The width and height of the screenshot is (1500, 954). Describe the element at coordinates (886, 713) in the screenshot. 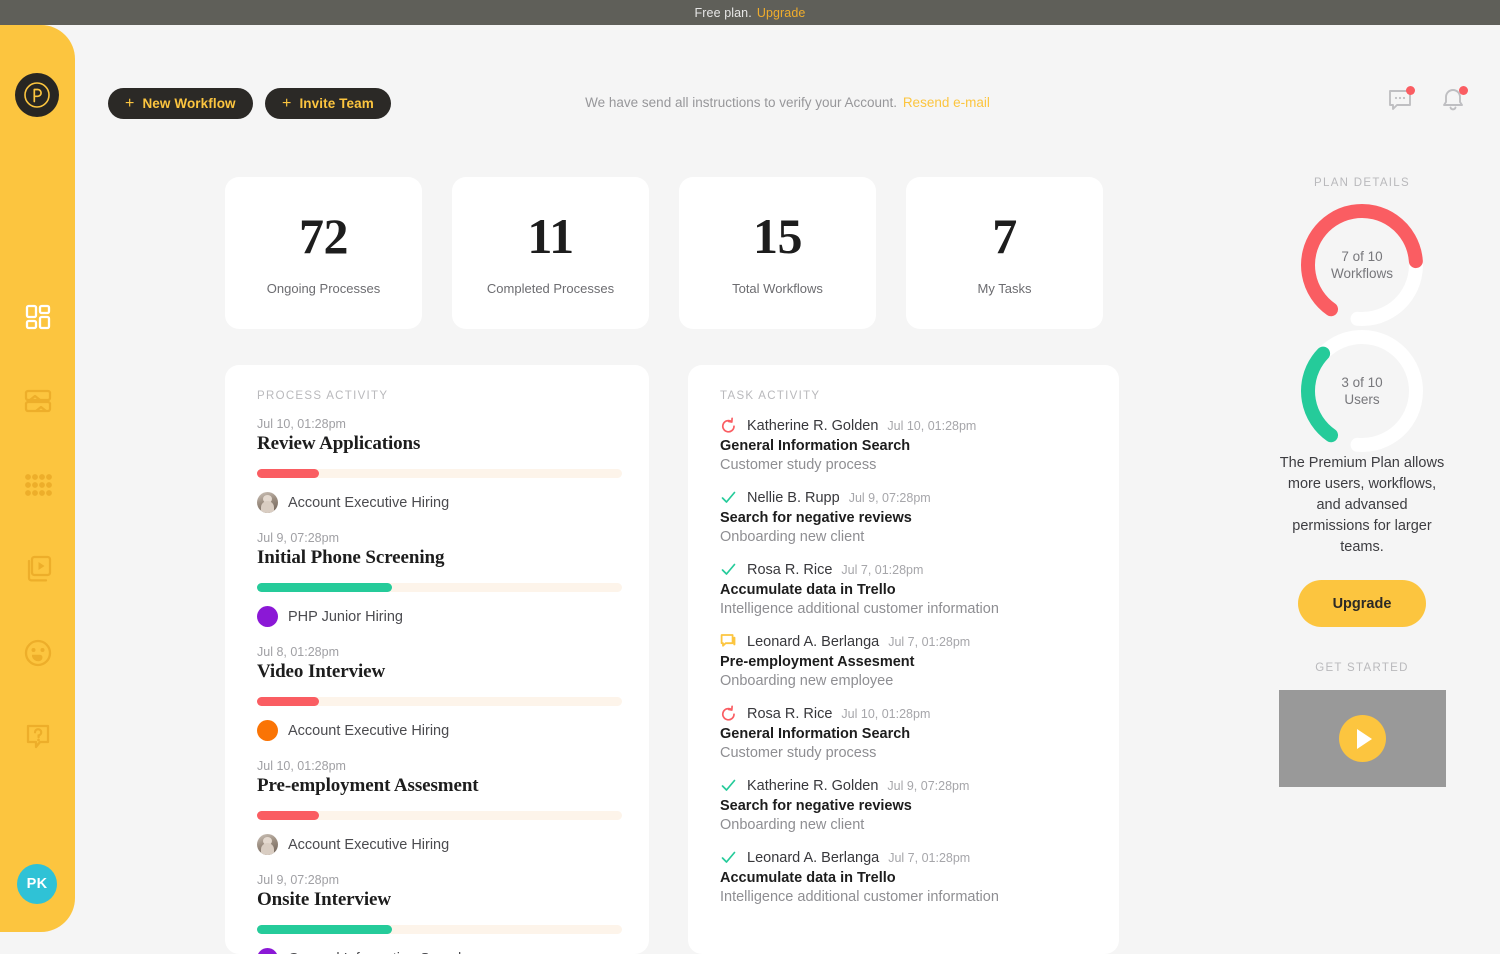

I see `task-date: Jul 10, 01:28pm` at that location.